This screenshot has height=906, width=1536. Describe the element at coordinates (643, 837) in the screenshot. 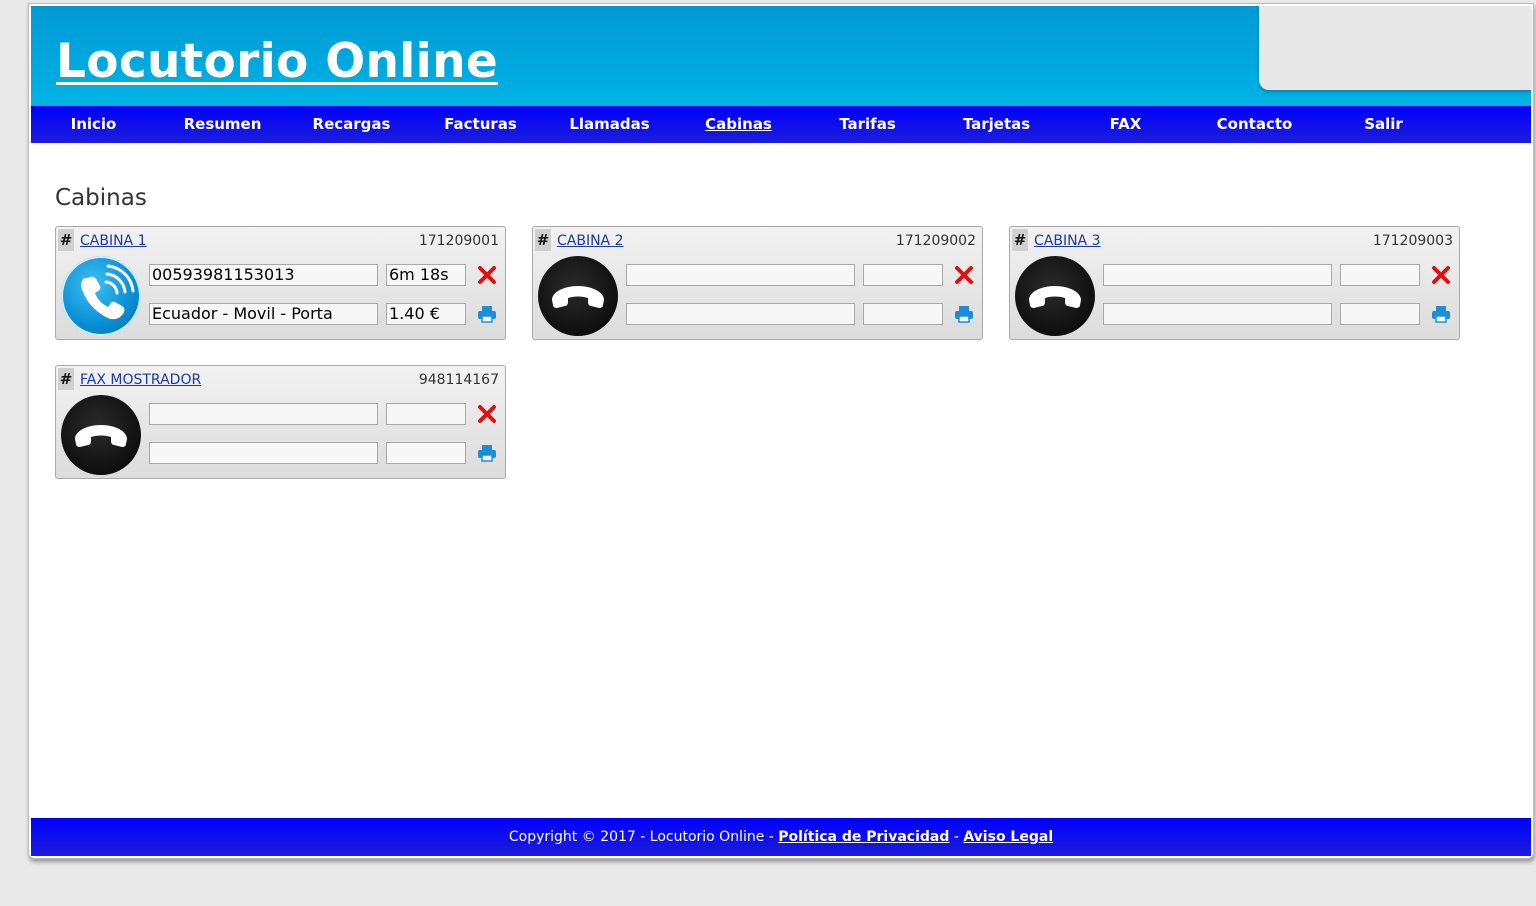

I see `footer-copyright: Copyright © 2017 - Locutorio Online -` at that location.